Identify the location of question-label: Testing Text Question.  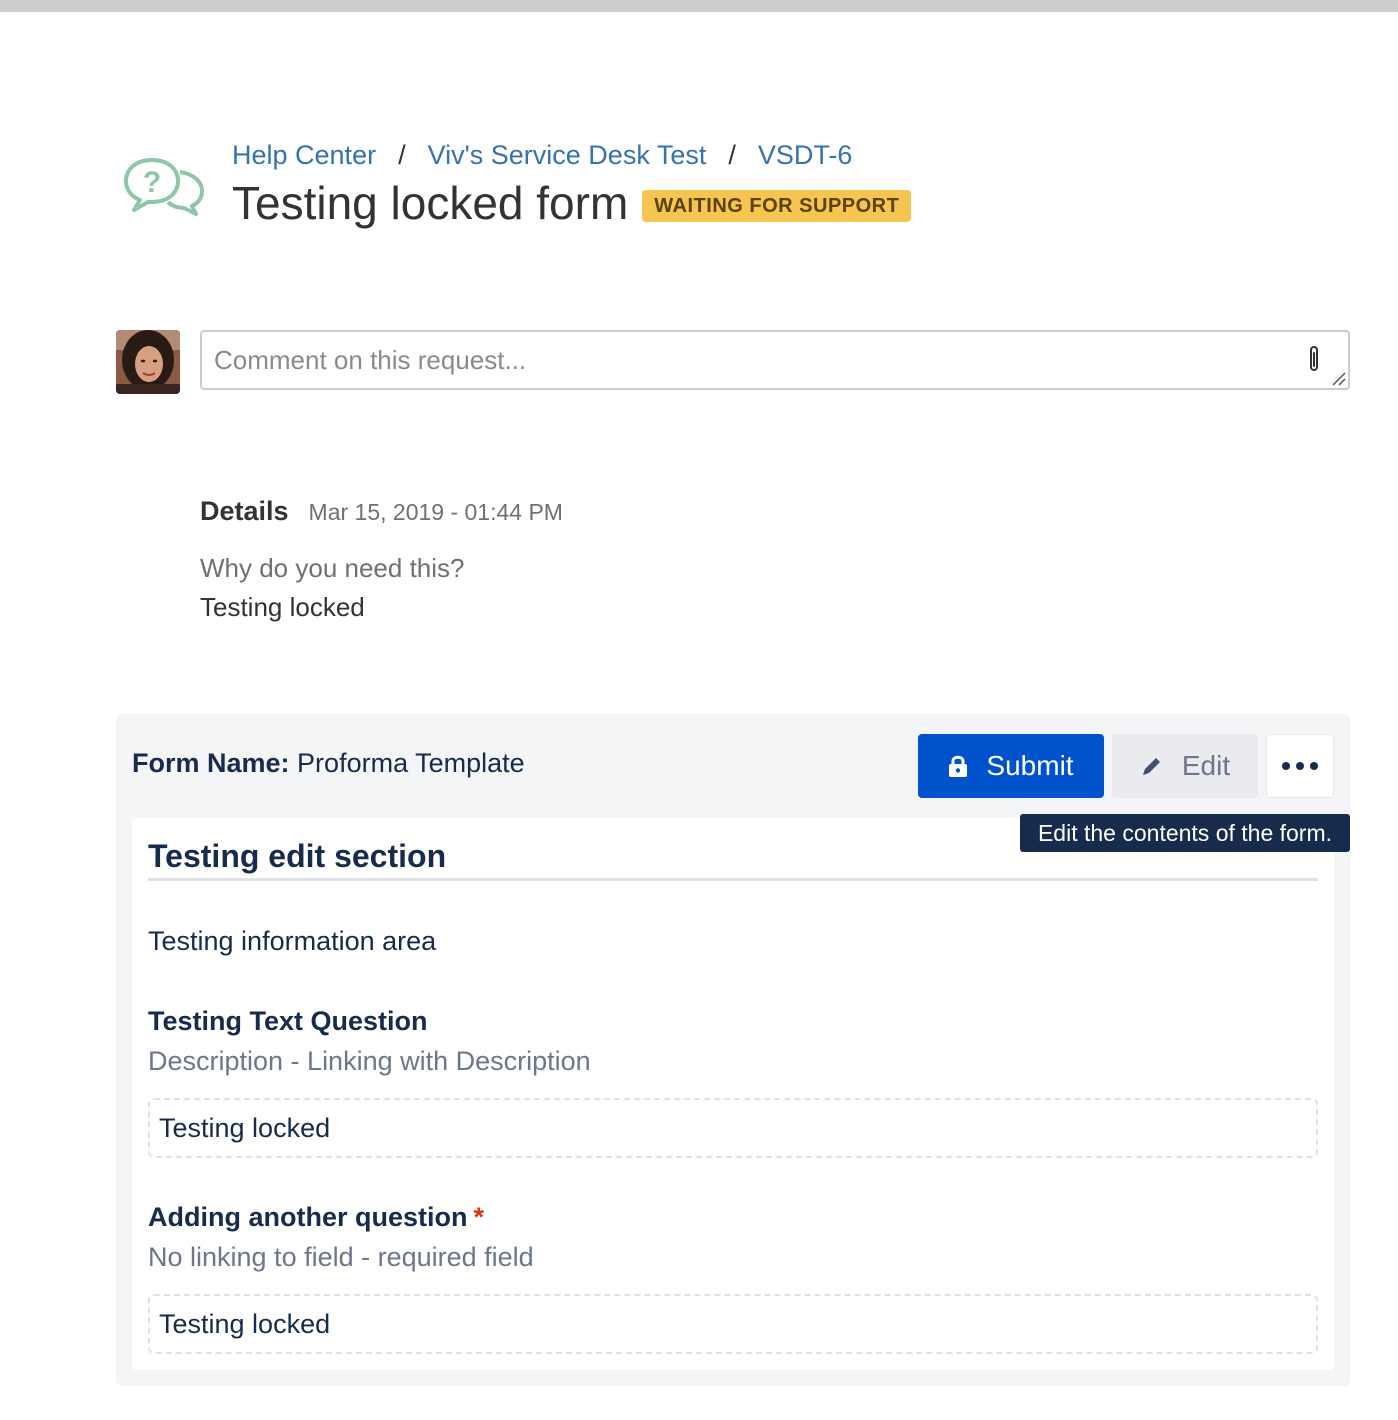
(288, 1021).